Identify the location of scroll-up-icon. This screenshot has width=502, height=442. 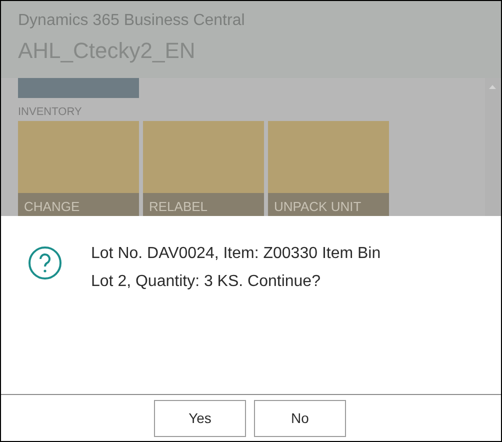
(492, 87).